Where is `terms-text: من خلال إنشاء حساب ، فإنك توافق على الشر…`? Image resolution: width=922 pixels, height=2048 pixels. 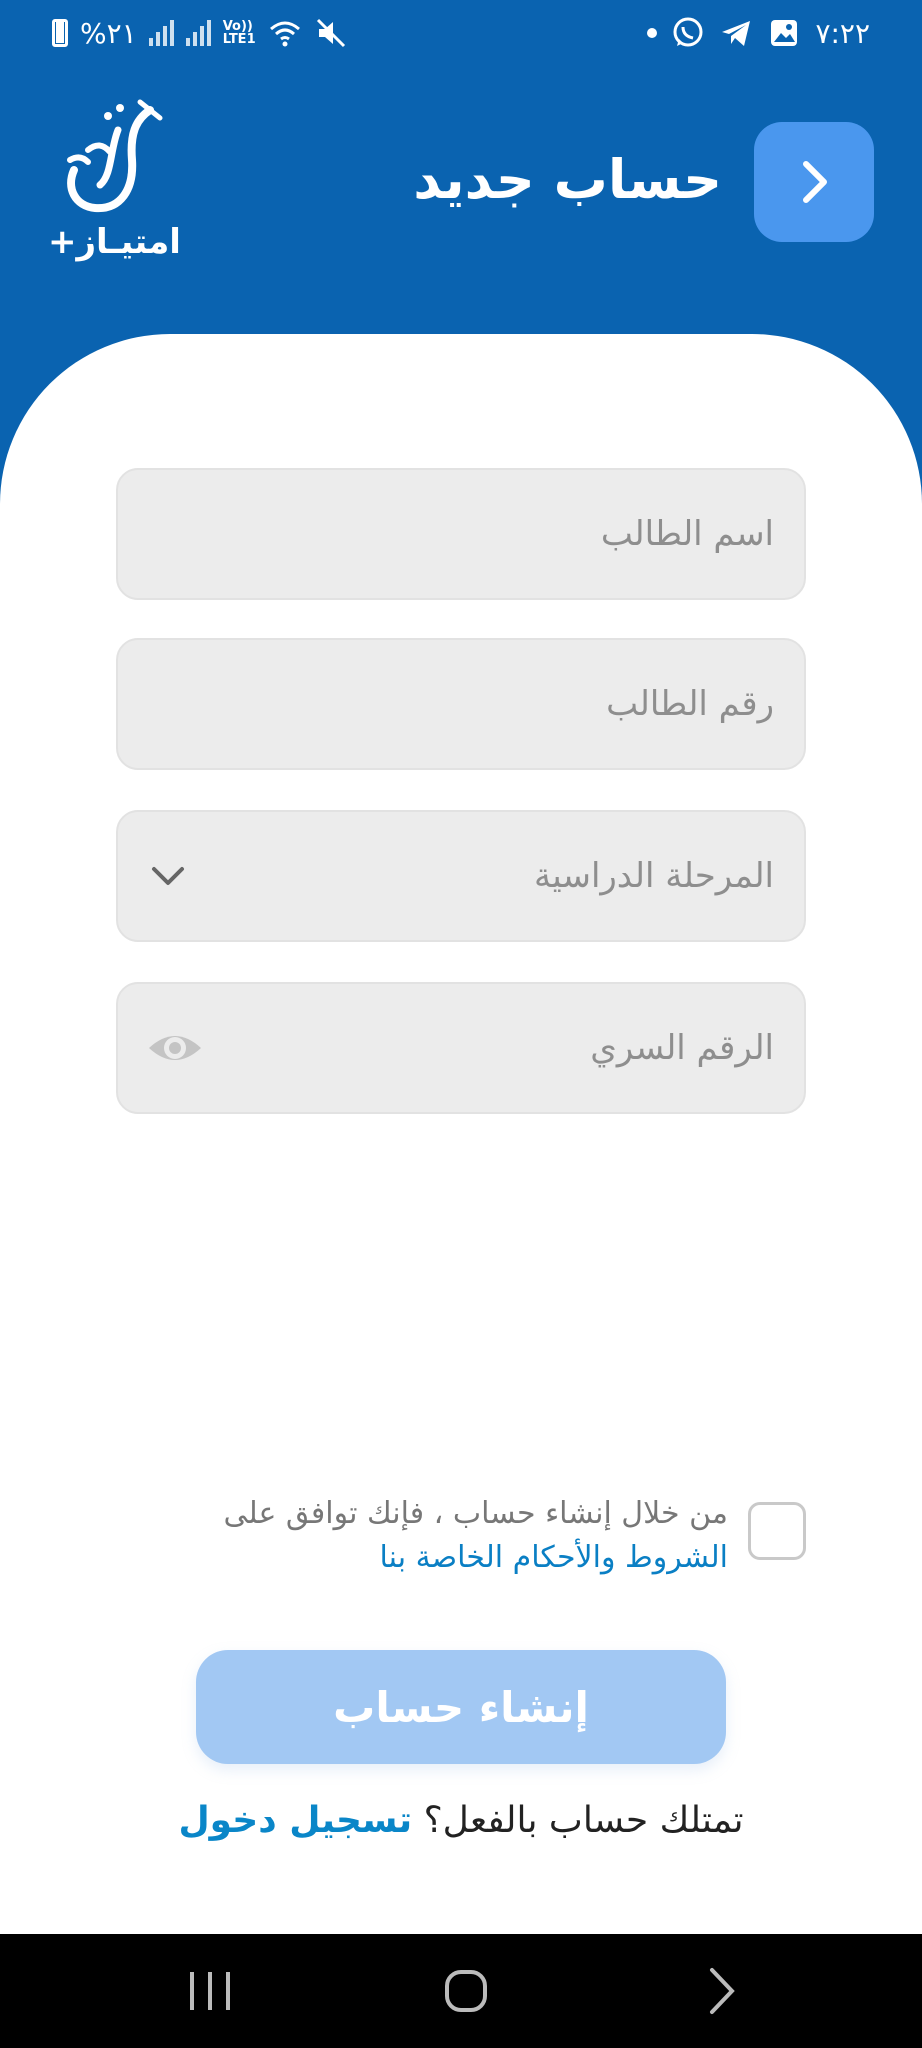 terms-text: من خلال إنشاء حساب ، فإنك توافق على الشر… is located at coordinates (448, 1536).